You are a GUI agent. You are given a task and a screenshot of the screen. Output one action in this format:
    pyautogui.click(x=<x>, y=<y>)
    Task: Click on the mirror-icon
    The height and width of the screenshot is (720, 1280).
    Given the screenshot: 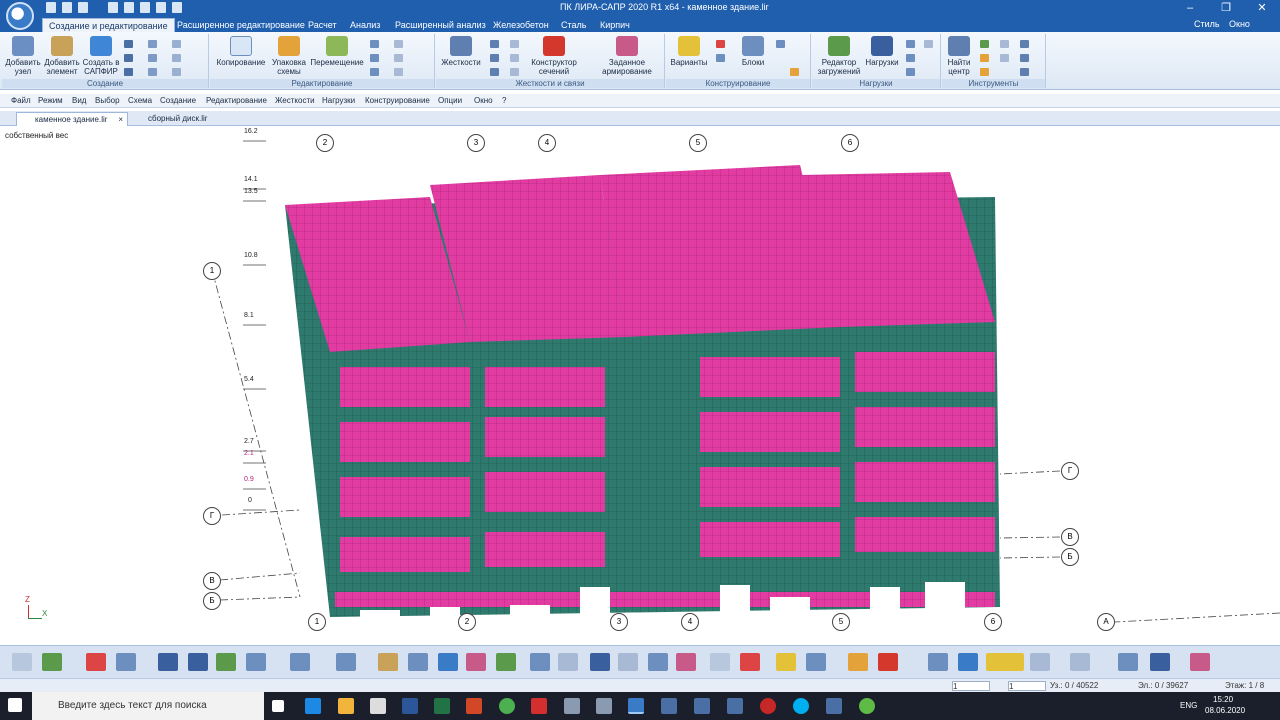 What is the action you would take?
    pyautogui.click(x=374, y=44)
    